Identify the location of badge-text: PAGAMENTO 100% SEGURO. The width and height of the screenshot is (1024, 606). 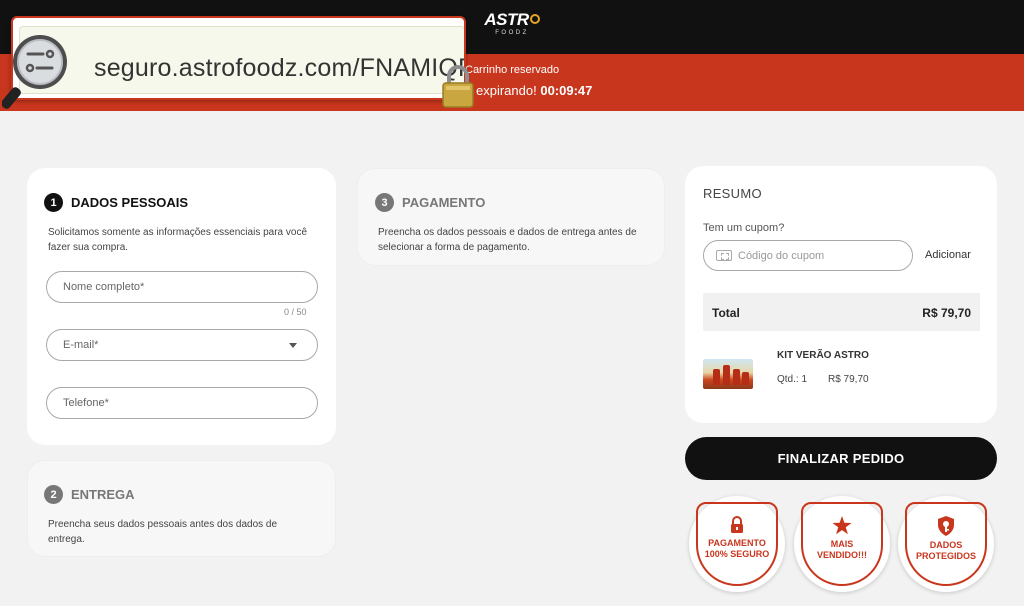
(737, 549).